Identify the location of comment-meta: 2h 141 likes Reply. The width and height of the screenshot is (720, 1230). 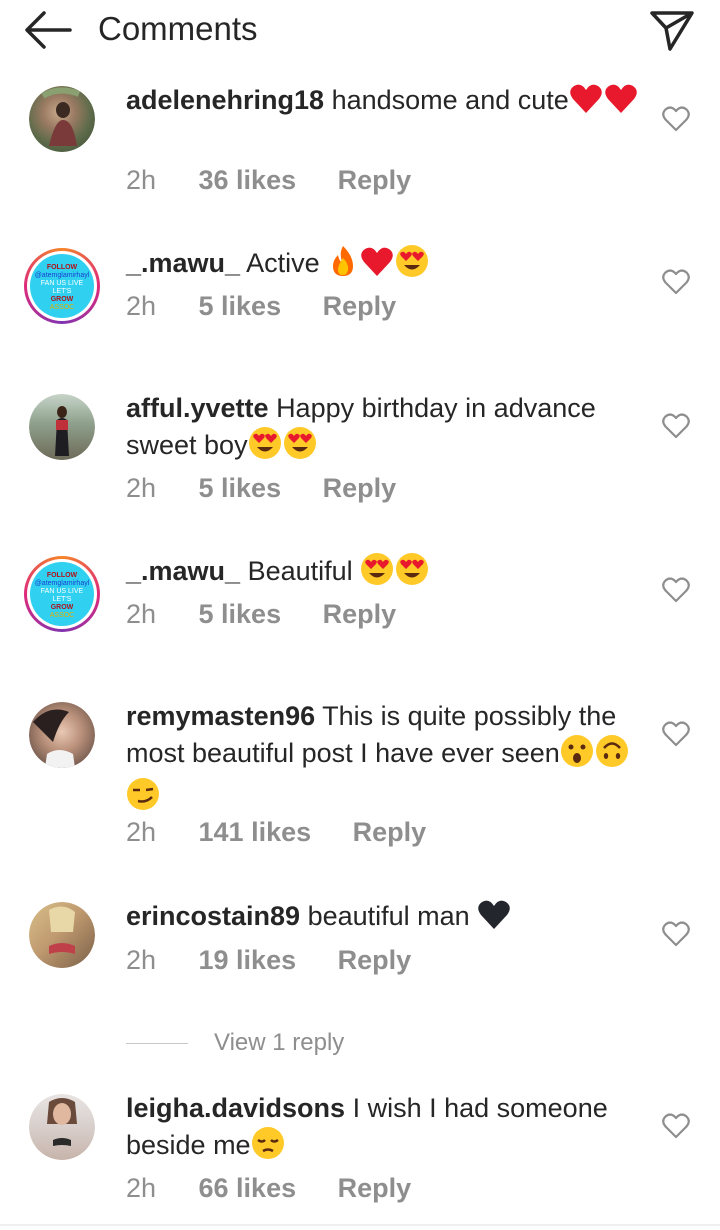
(276, 832).